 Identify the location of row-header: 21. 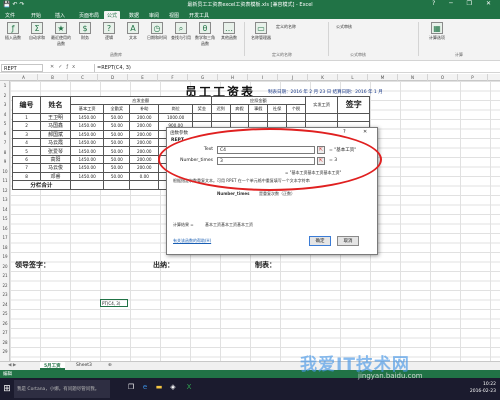
(5, 275).